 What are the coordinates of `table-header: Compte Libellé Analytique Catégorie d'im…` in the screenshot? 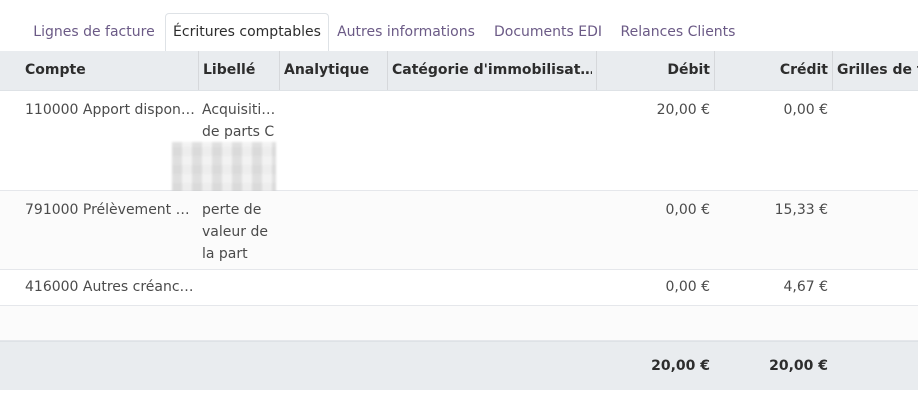 It's located at (459, 71).